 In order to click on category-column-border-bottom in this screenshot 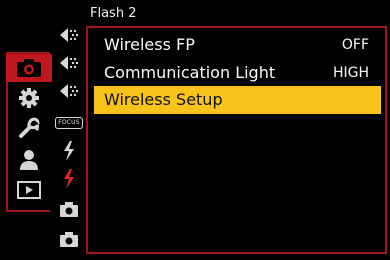, I will do `click(28, 211)`.